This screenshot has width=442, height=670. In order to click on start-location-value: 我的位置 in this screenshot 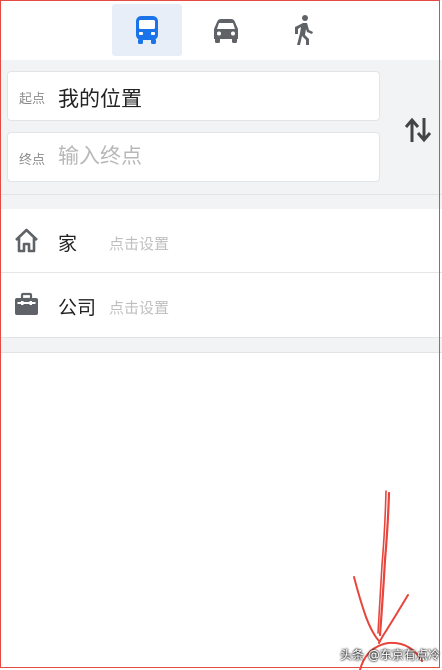, I will do `click(208, 98)`.